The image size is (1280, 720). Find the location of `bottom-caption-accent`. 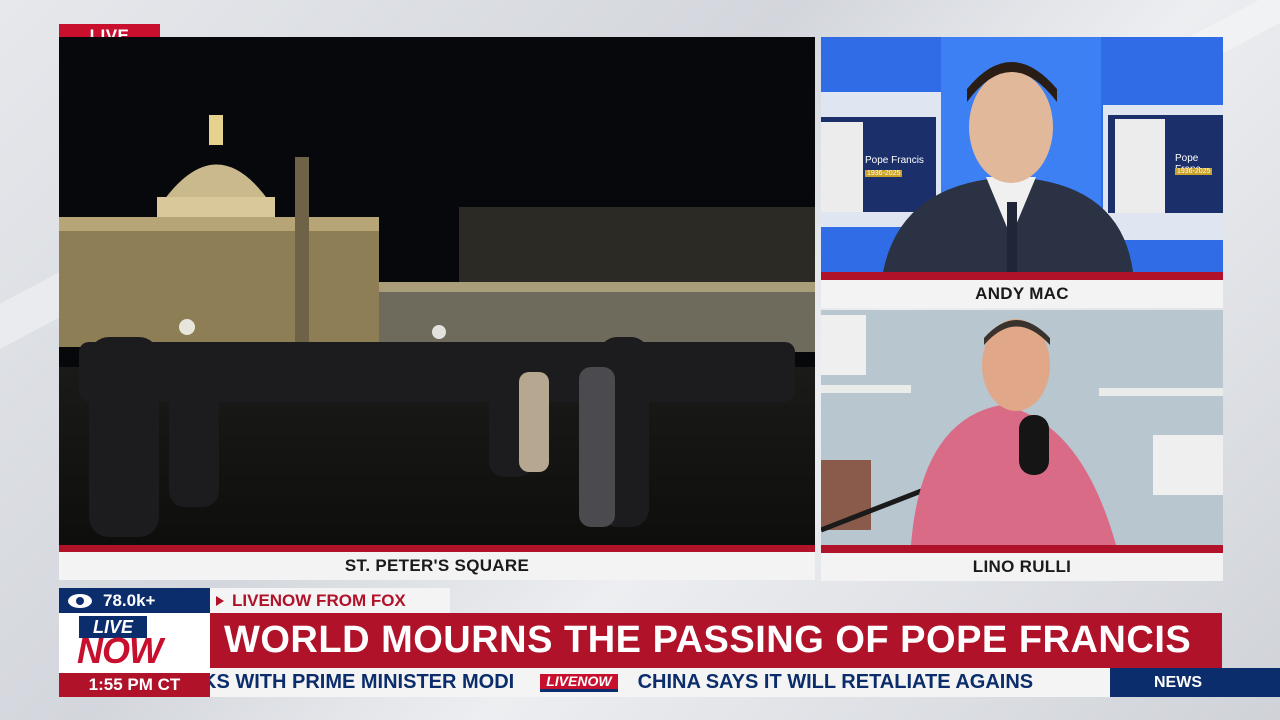

bottom-caption-accent is located at coordinates (1022, 549).